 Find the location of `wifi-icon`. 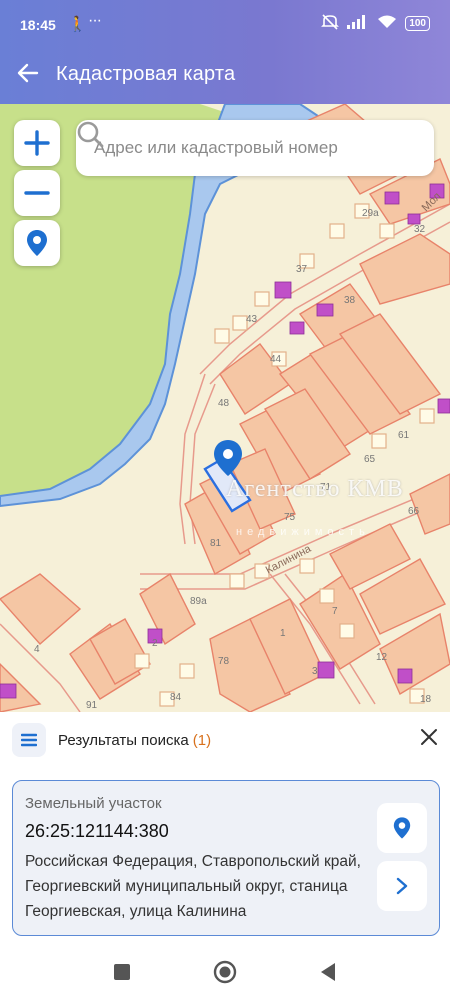

wifi-icon is located at coordinates (387, 23).